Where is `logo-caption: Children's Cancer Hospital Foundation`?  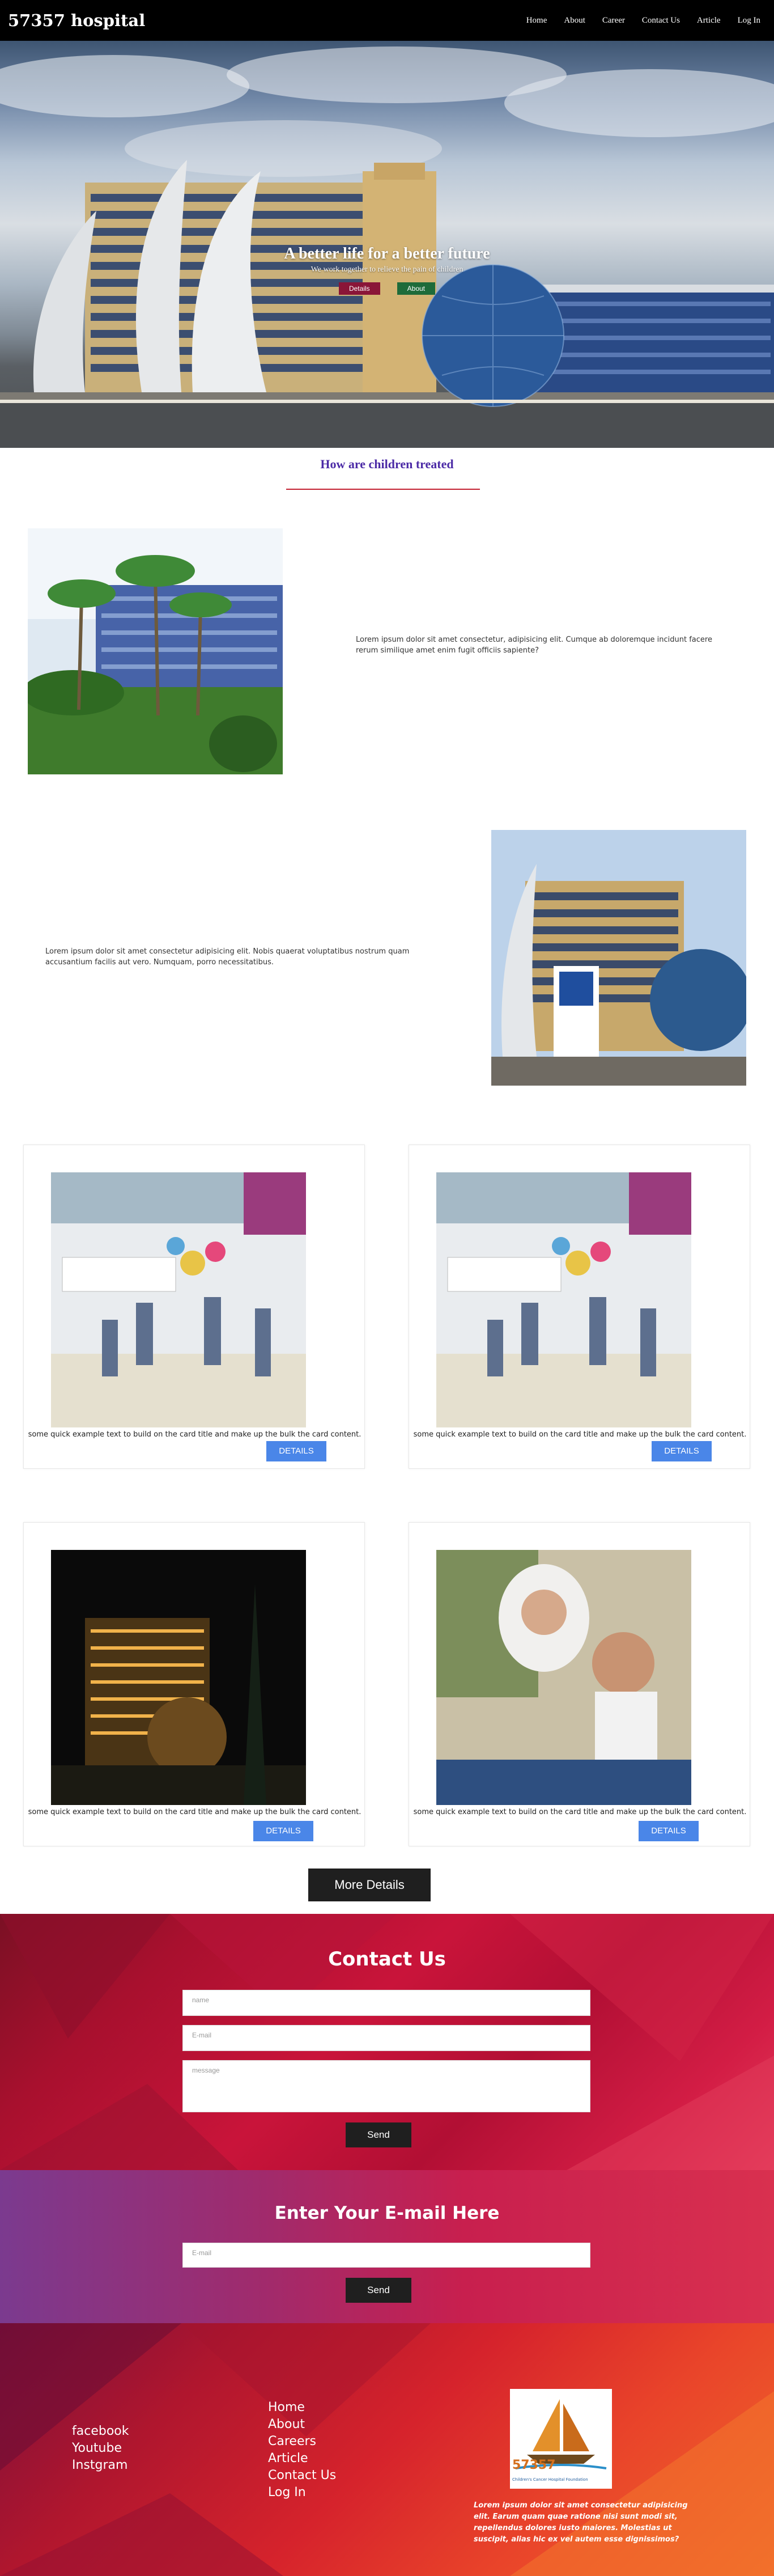
logo-caption: Children's Cancer Hospital Foundation is located at coordinates (550, 2479).